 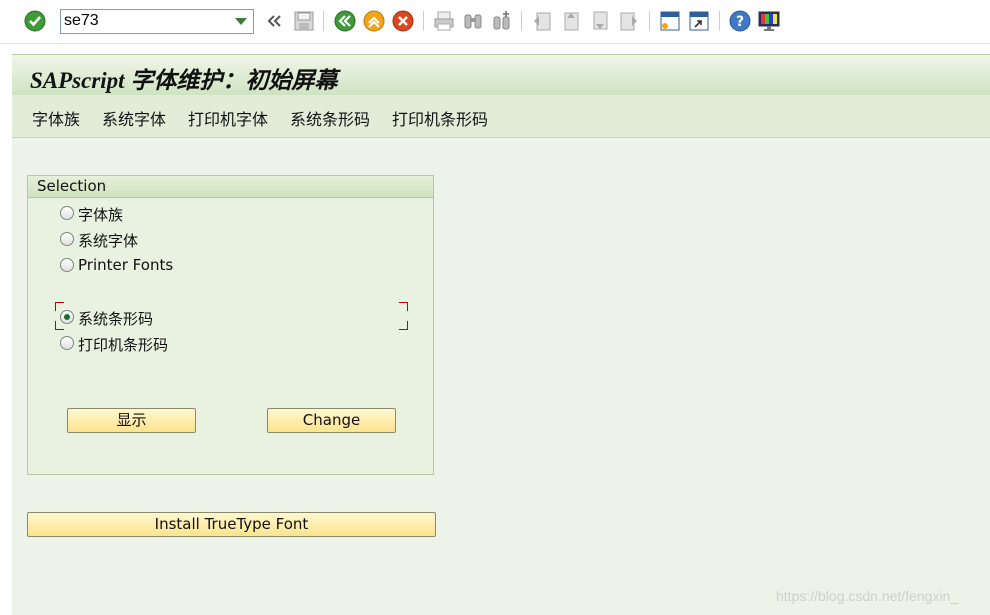 I want to click on menu-item-system-barcodes: 系统条形码, so click(x=330, y=118).